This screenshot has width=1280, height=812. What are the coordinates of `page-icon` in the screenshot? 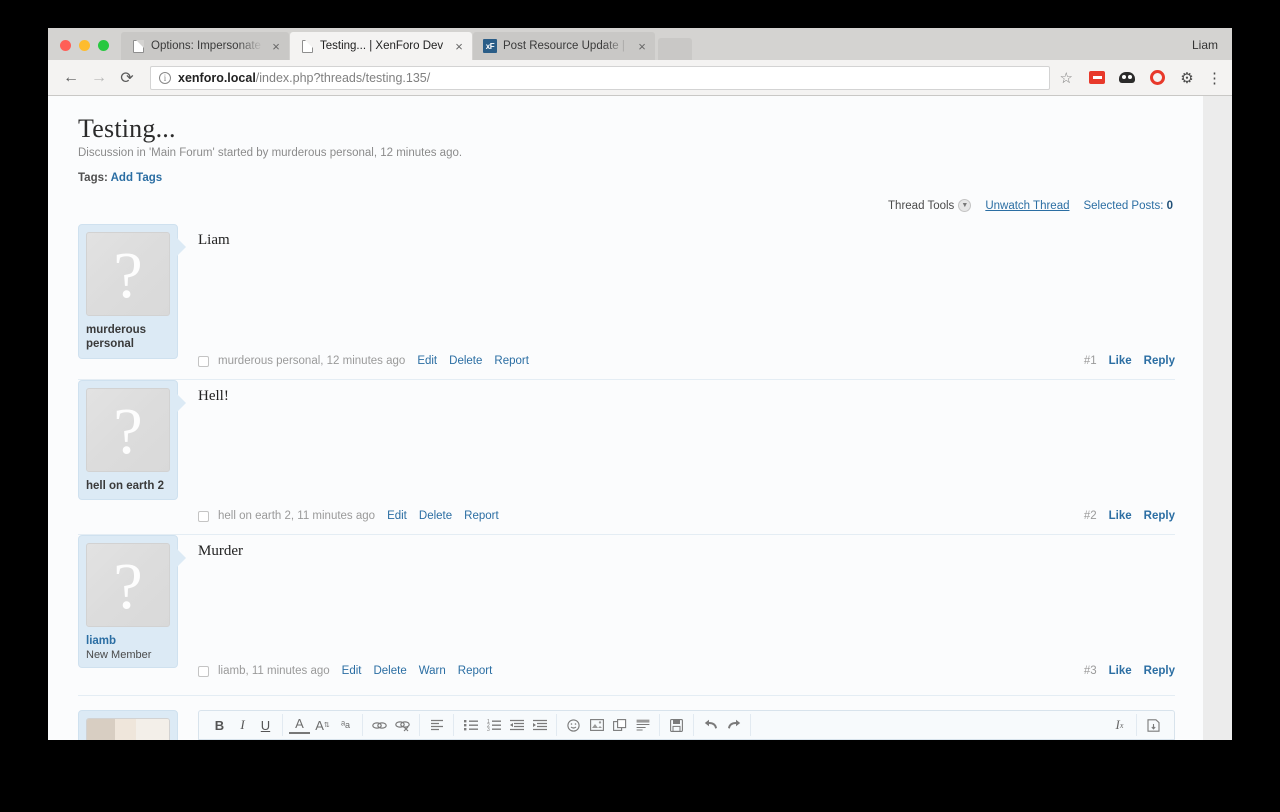 It's located at (138, 46).